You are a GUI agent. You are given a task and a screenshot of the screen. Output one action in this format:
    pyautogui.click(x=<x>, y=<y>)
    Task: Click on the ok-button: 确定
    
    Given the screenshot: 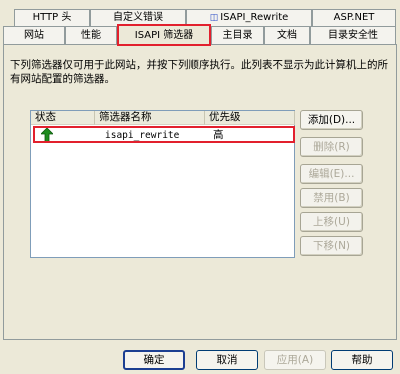 What is the action you would take?
    pyautogui.click(x=154, y=360)
    